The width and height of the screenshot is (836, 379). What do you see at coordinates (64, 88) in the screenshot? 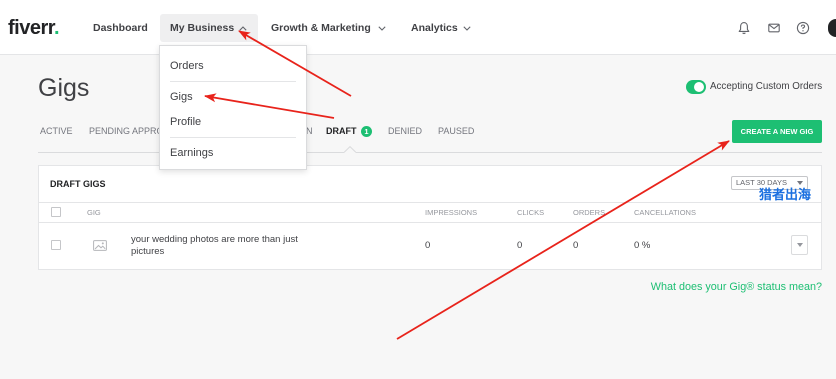
I see `page-title: Gigs` at bounding box center [64, 88].